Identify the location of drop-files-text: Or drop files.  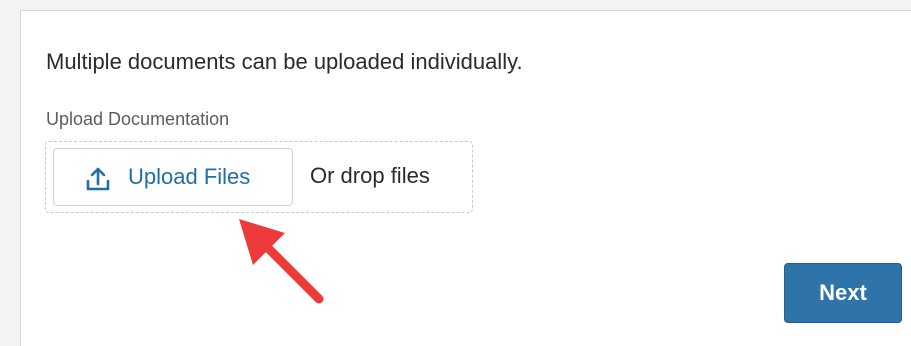
(370, 175).